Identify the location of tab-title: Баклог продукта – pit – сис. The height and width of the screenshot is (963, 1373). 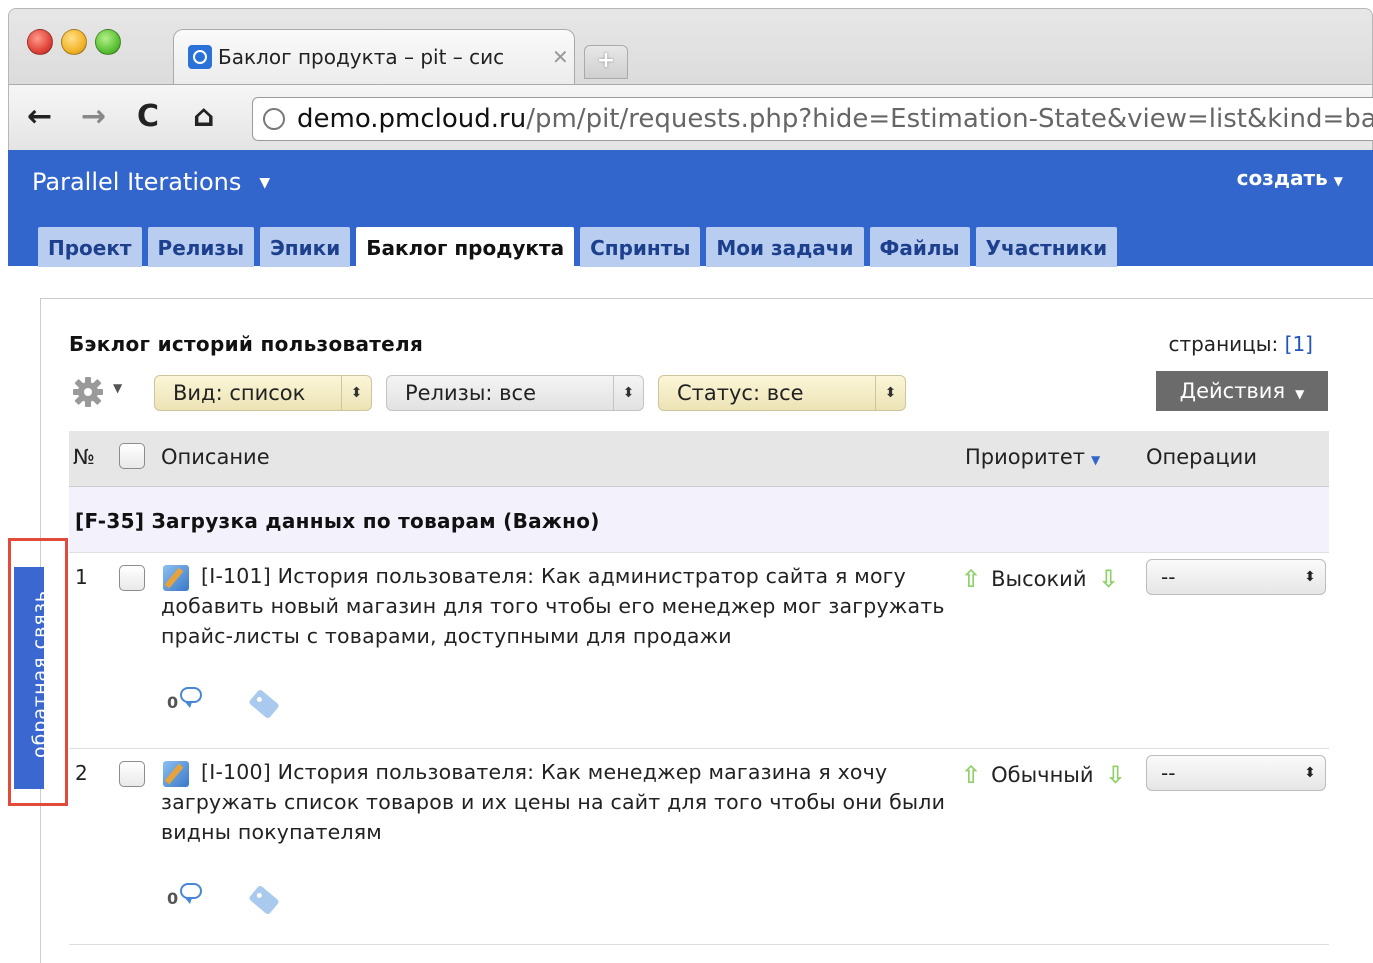
(361, 57).